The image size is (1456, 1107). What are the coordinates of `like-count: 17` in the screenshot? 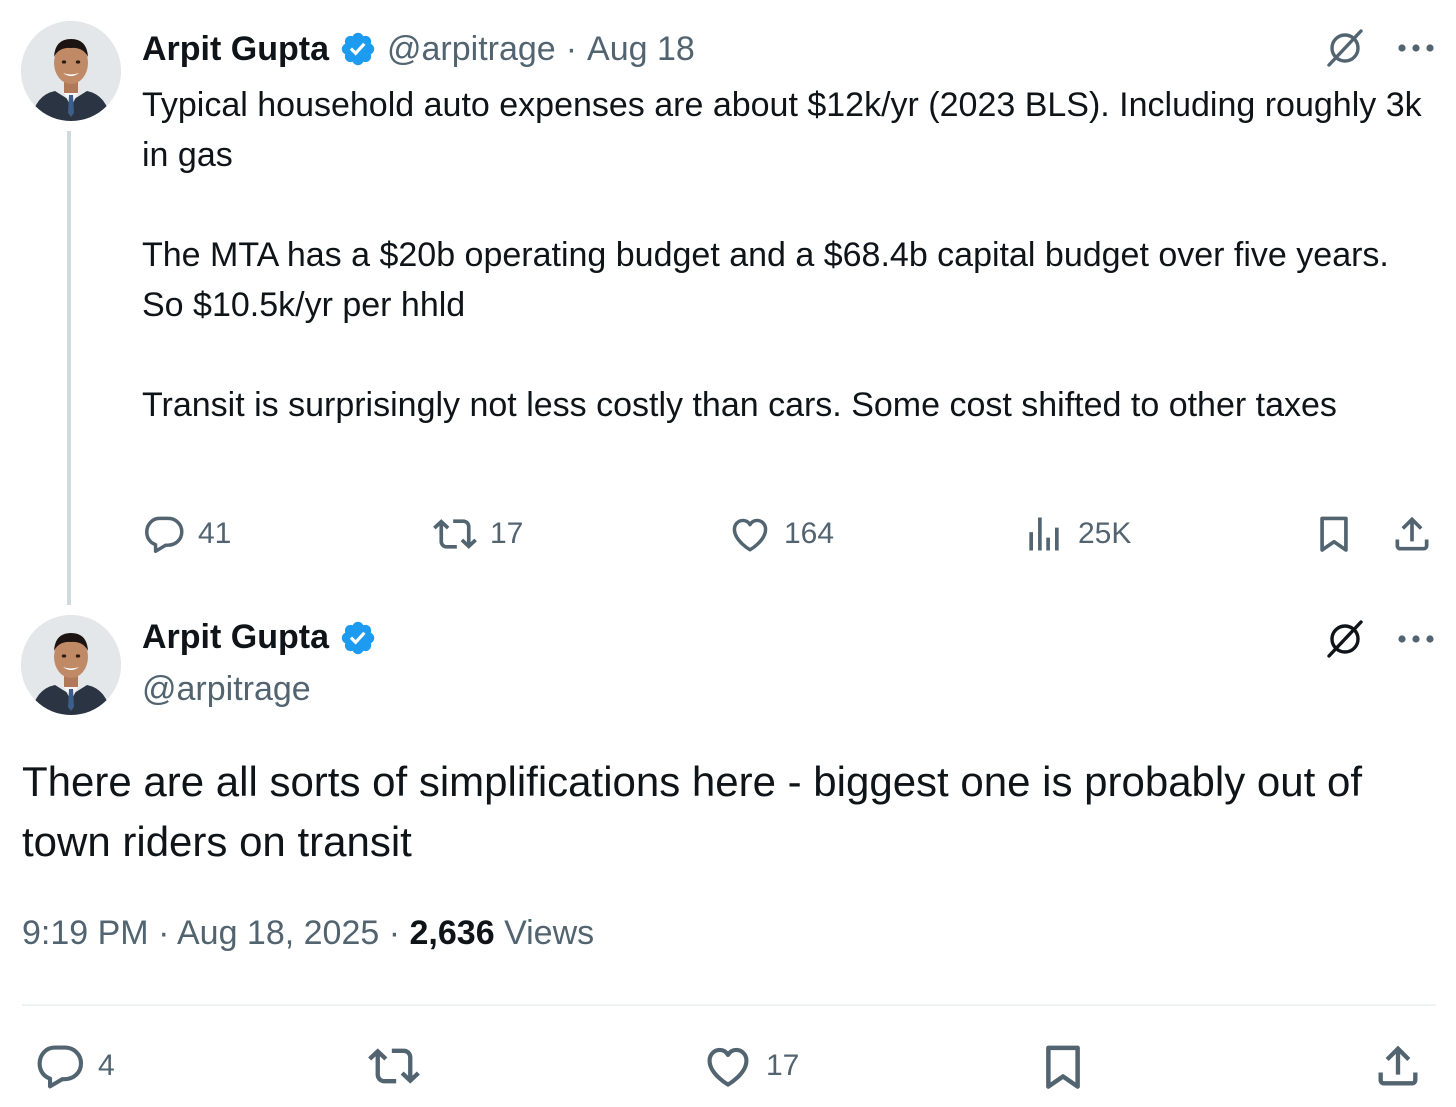 It's located at (783, 1065).